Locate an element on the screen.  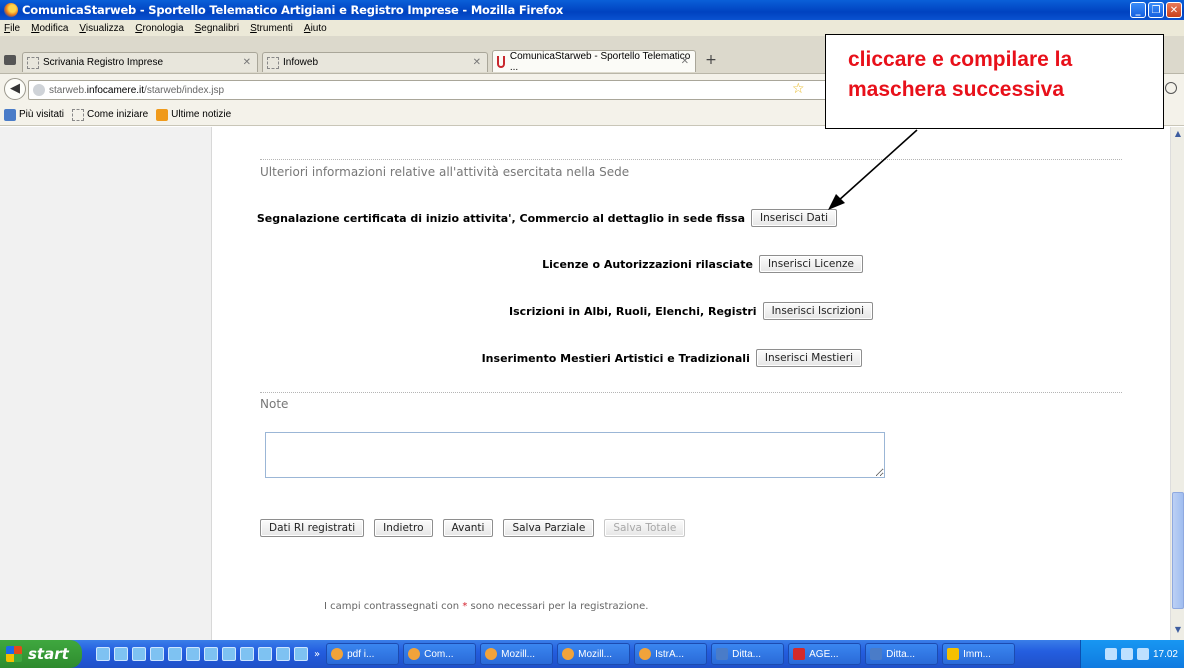
dati-ri-registrati-button: Dati RI registrati is located at coordinates (312, 528).